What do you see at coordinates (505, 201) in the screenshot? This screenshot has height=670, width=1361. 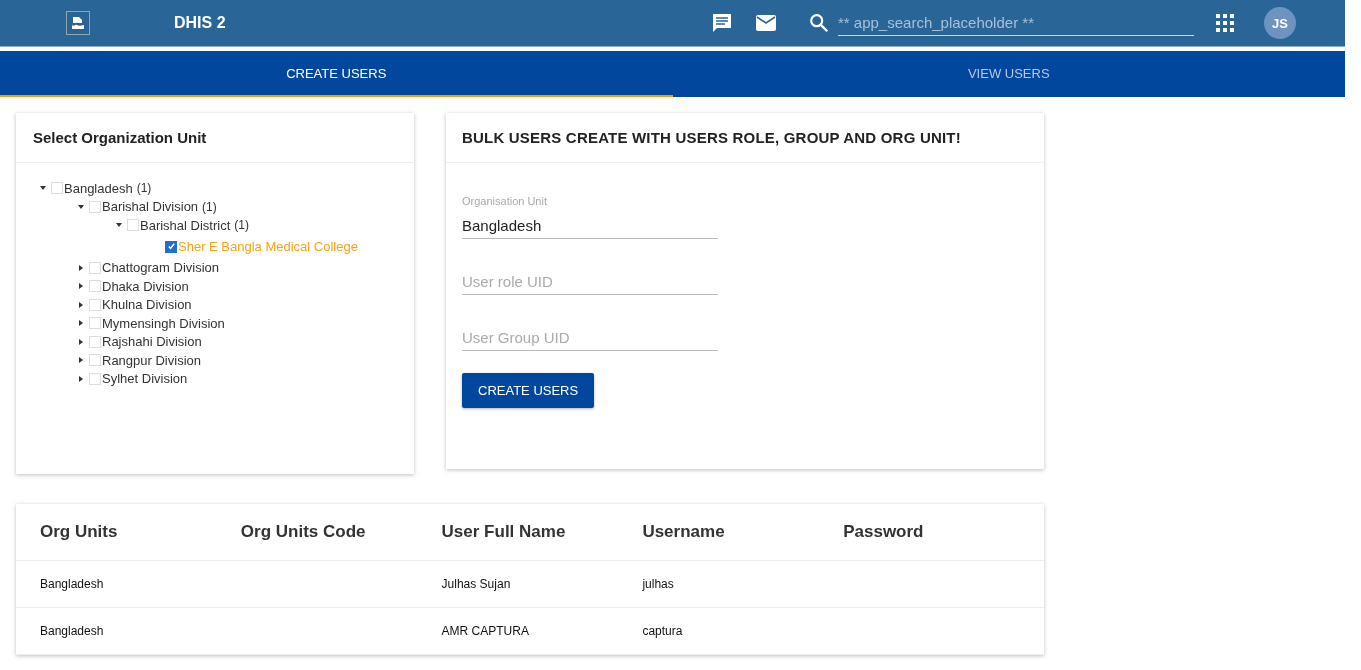 I see `field-label: Organisation Unit` at bounding box center [505, 201].